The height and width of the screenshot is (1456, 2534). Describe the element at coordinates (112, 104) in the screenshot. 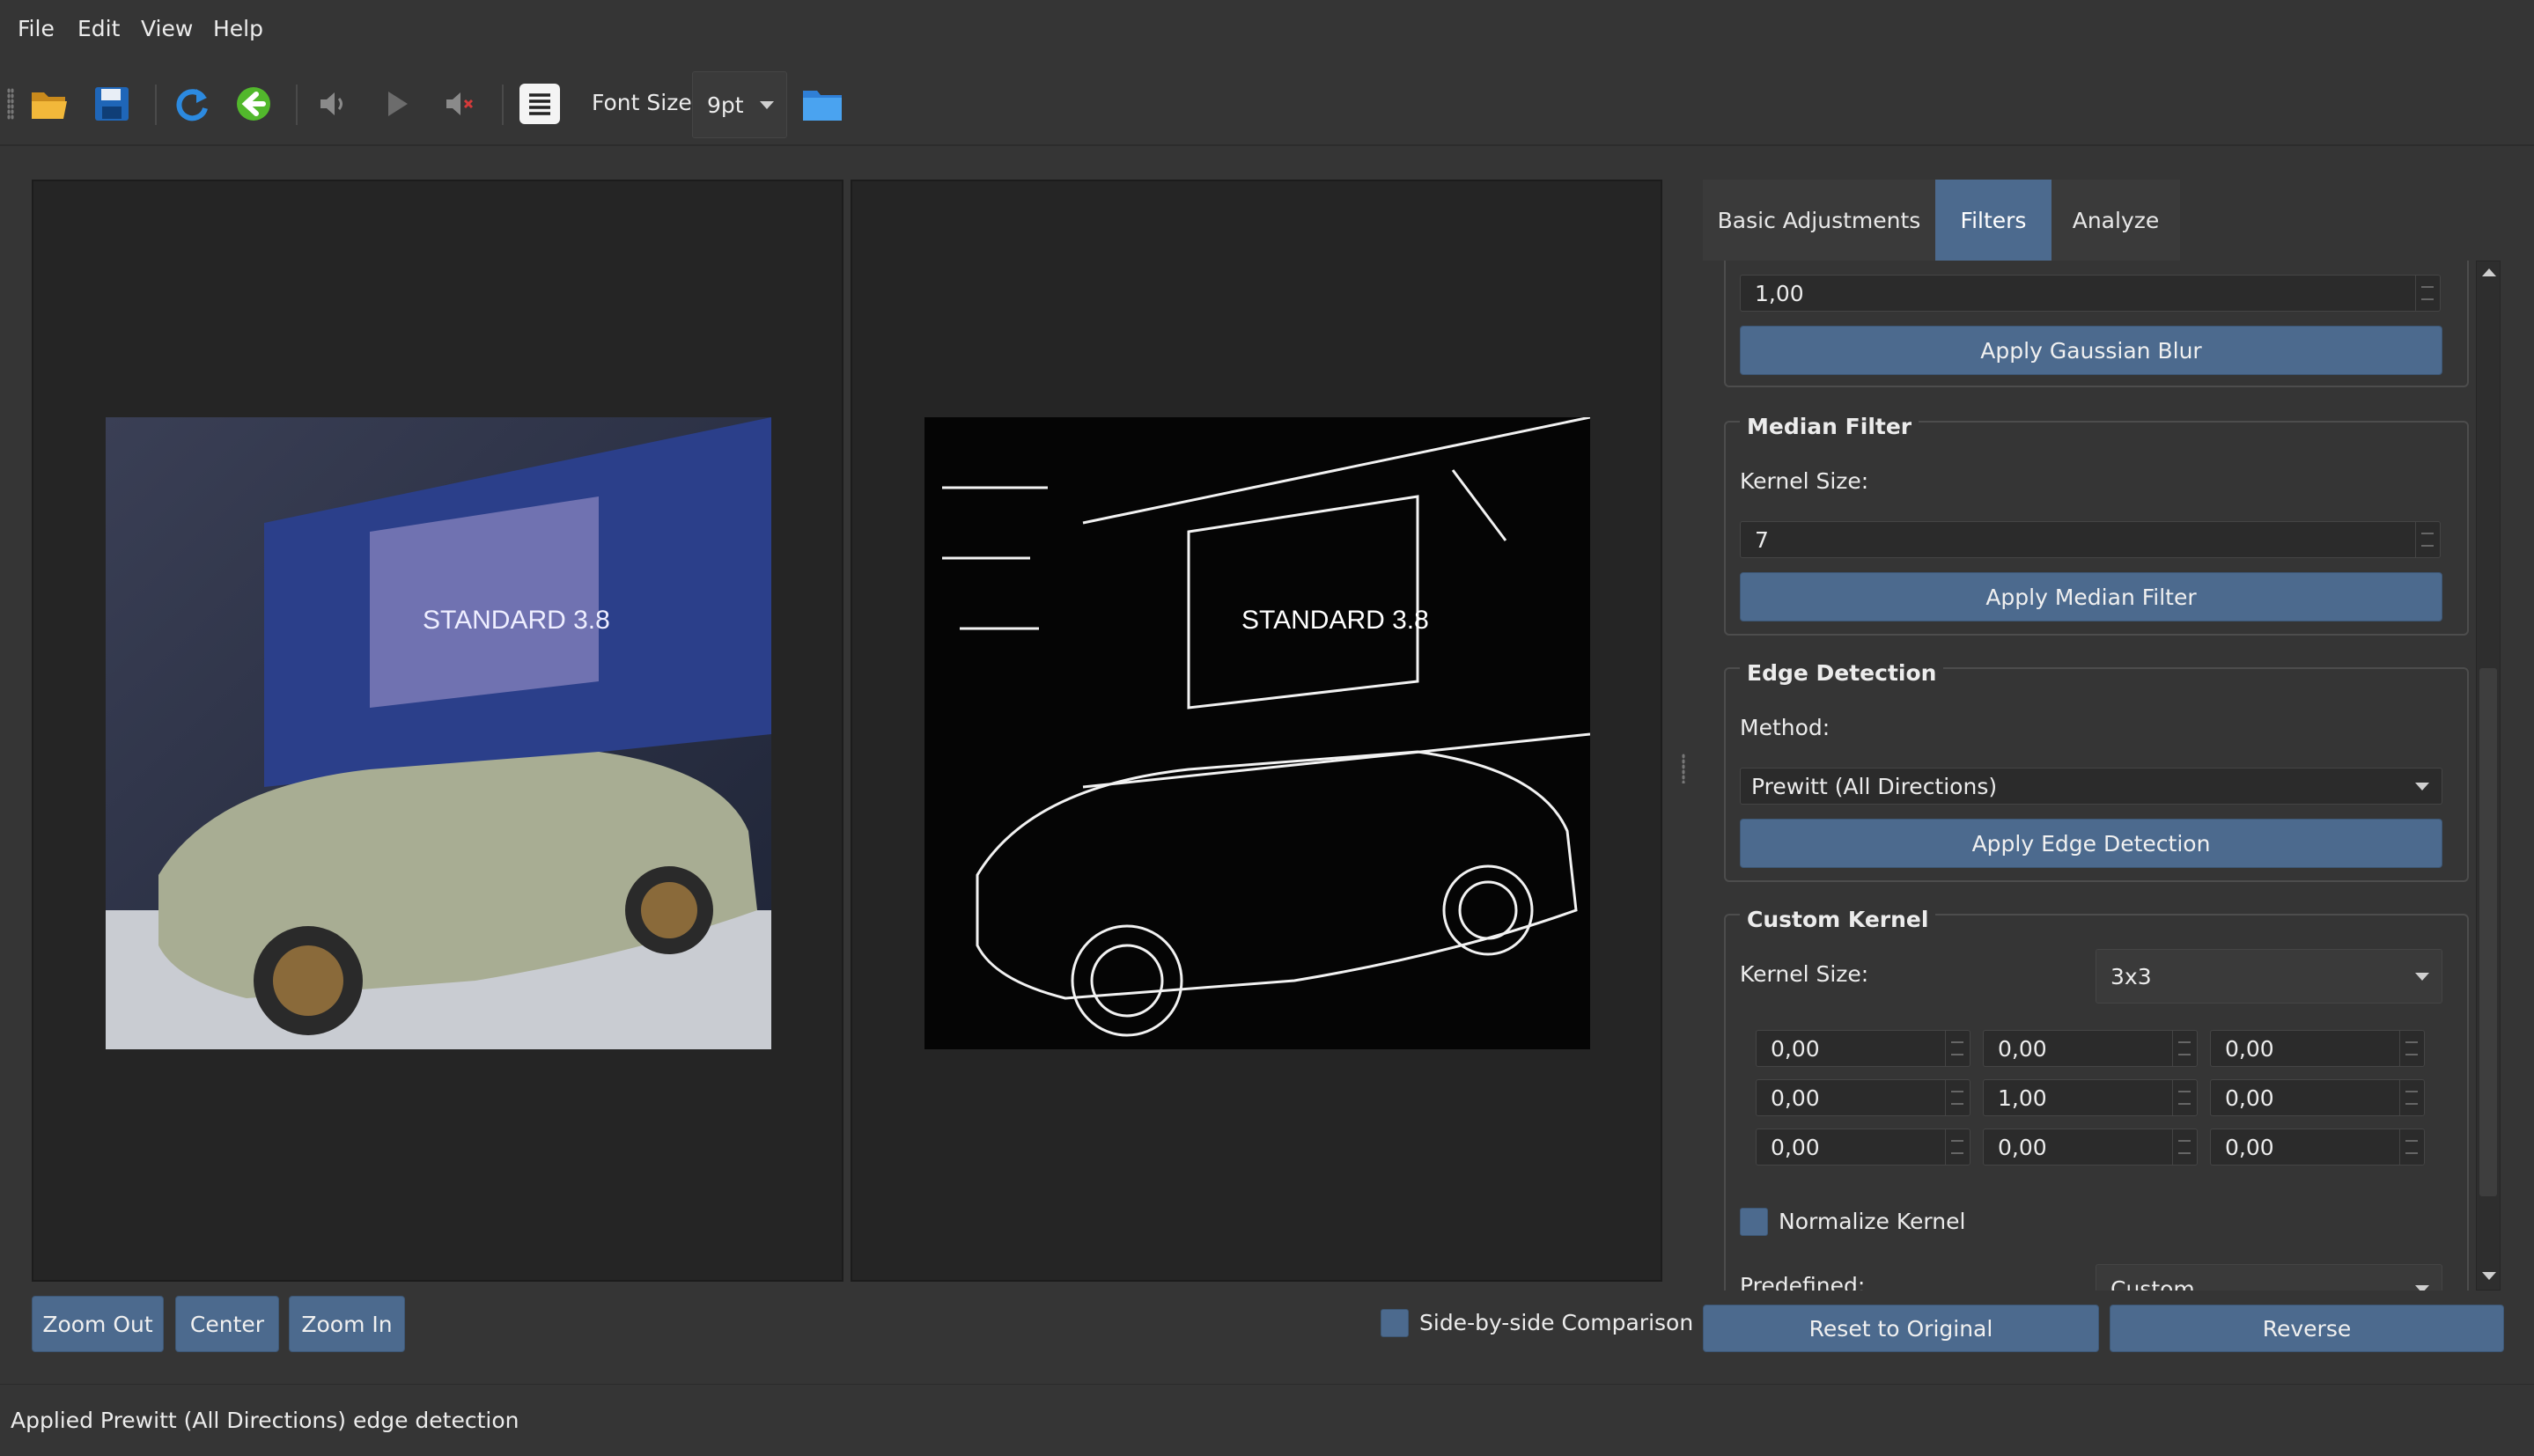

I see `save-icon` at that location.